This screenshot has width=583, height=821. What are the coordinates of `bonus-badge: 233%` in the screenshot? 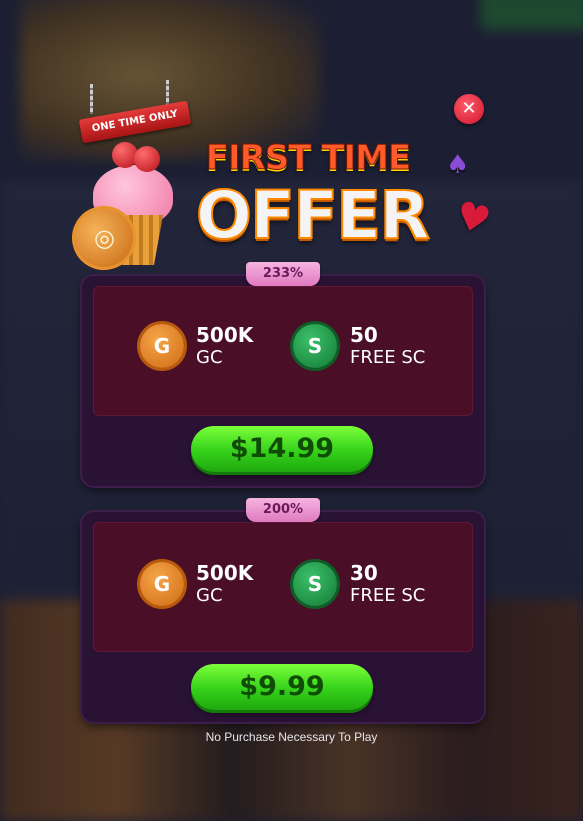 It's located at (283, 274).